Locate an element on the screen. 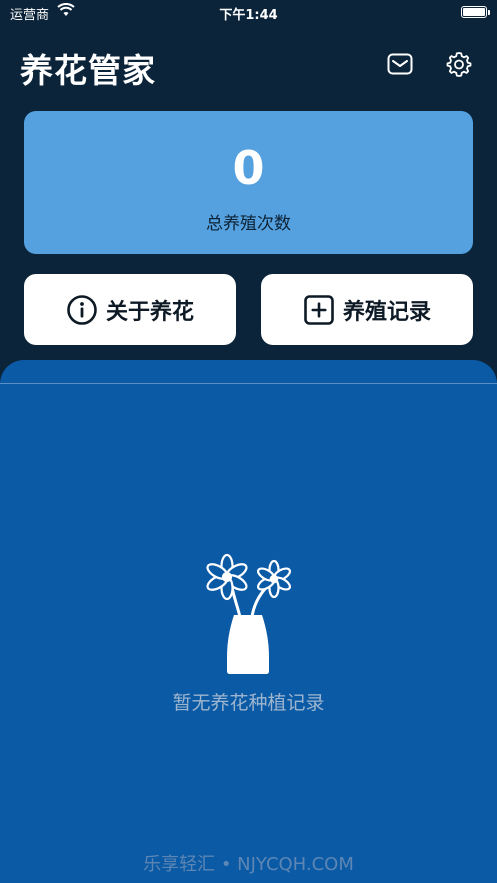 This screenshot has width=497, height=883. battery-icon is located at coordinates (475, 12).